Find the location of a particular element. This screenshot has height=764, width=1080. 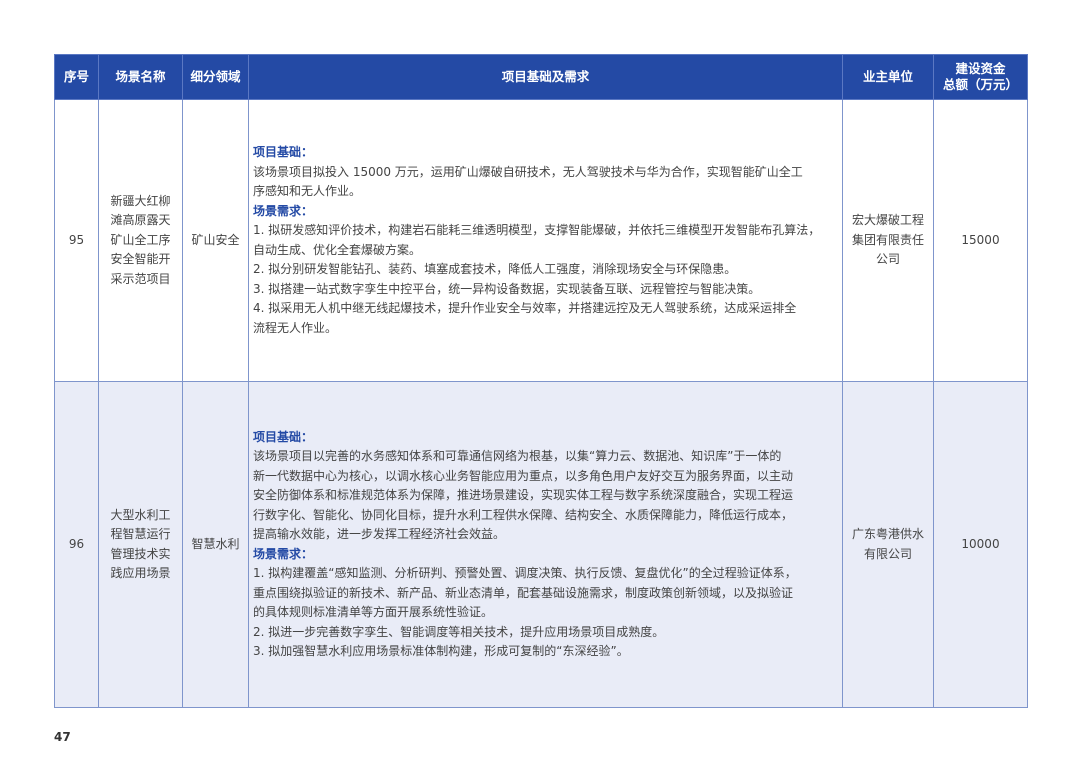

demand-line: 流程无人作业。 is located at coordinates (295, 327).